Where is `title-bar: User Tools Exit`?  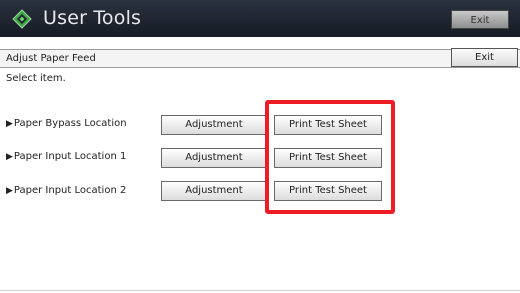
title-bar: User Tools Exit is located at coordinates (260, 18).